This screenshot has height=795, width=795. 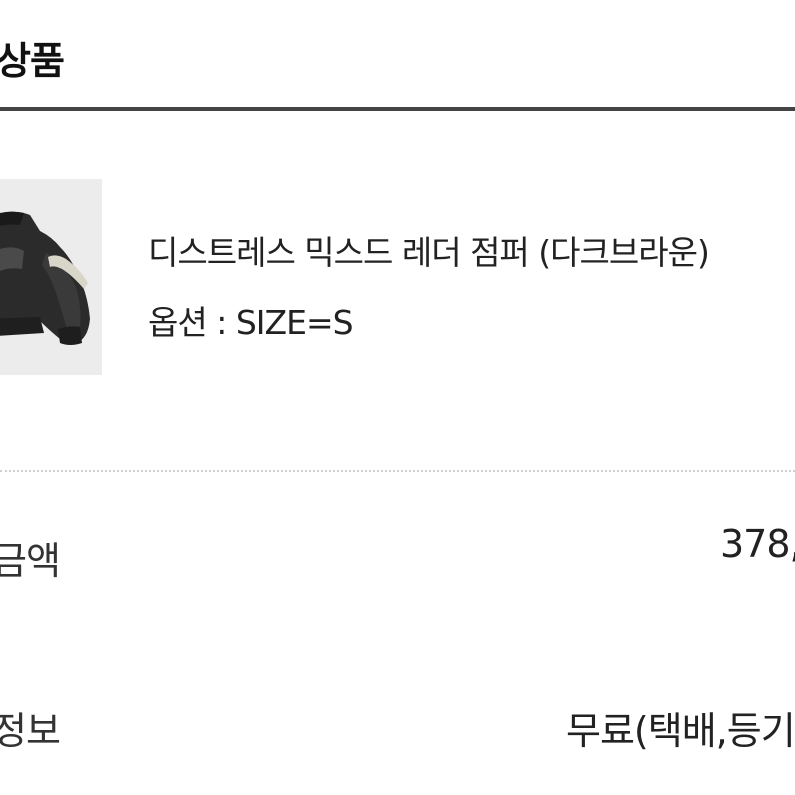 I want to click on section-title-rule, so click(x=397, y=109).